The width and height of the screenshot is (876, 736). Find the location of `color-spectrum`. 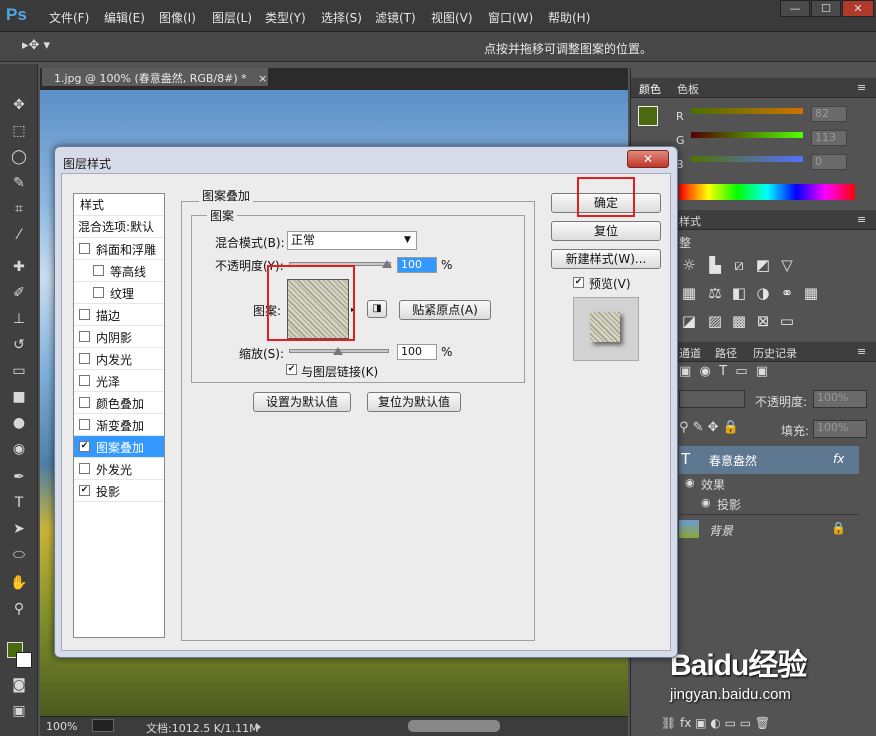

color-spectrum is located at coordinates (767, 192).